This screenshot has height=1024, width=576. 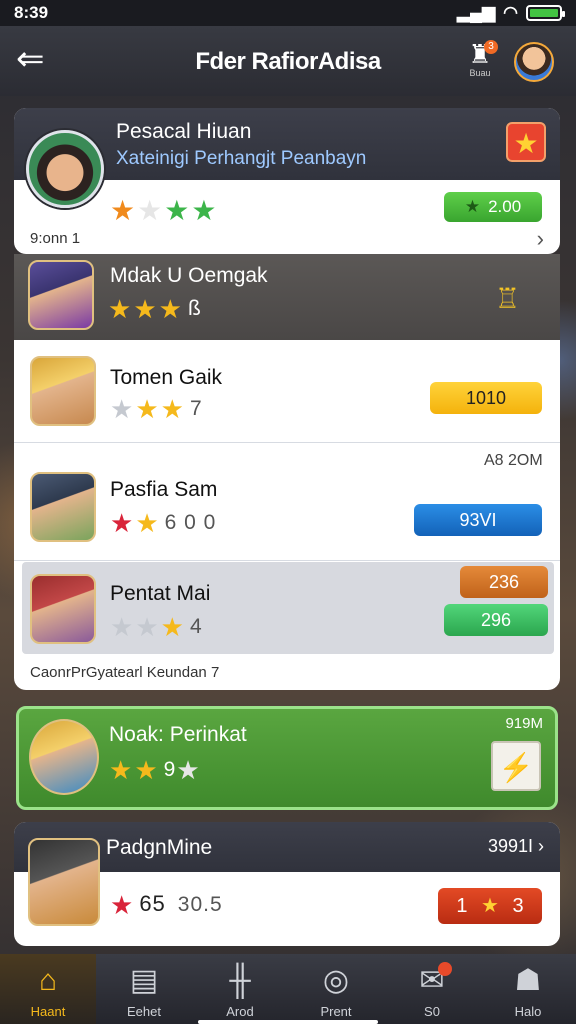 I want to click on player-name: Mdak U Oemgak, so click(x=189, y=275).